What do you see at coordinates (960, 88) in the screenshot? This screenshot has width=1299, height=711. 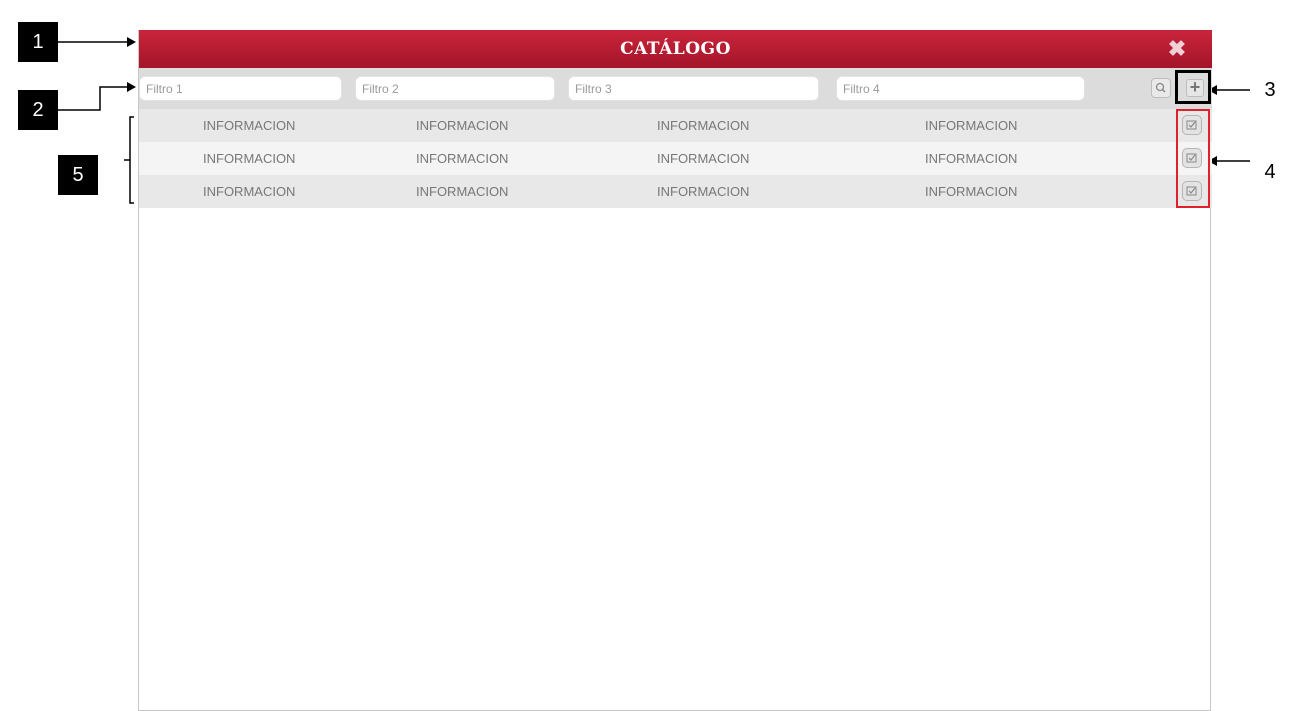 I see `filter-4-input` at bounding box center [960, 88].